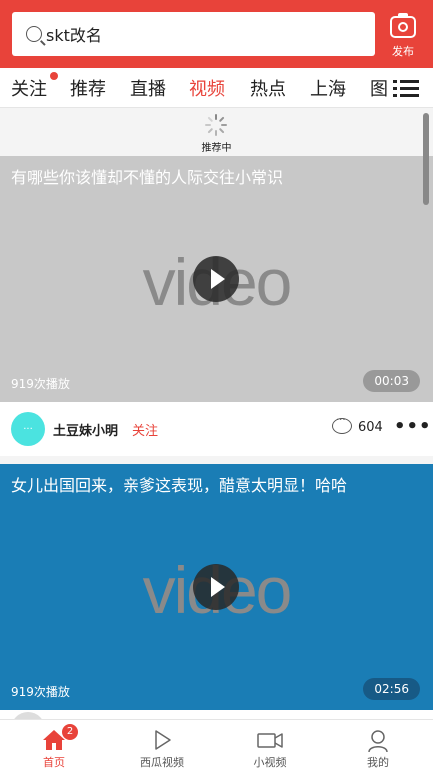  I want to click on publish-button: 发布, so click(403, 36).